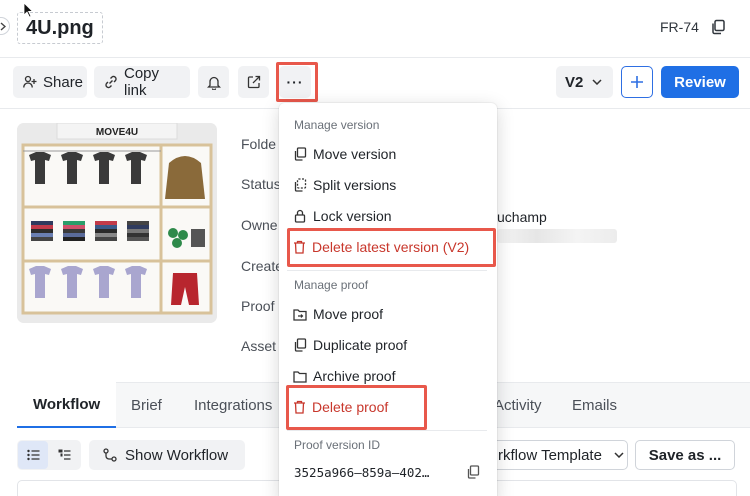  What do you see at coordinates (594, 405) in the screenshot?
I see `tab-emails: Emails` at bounding box center [594, 405].